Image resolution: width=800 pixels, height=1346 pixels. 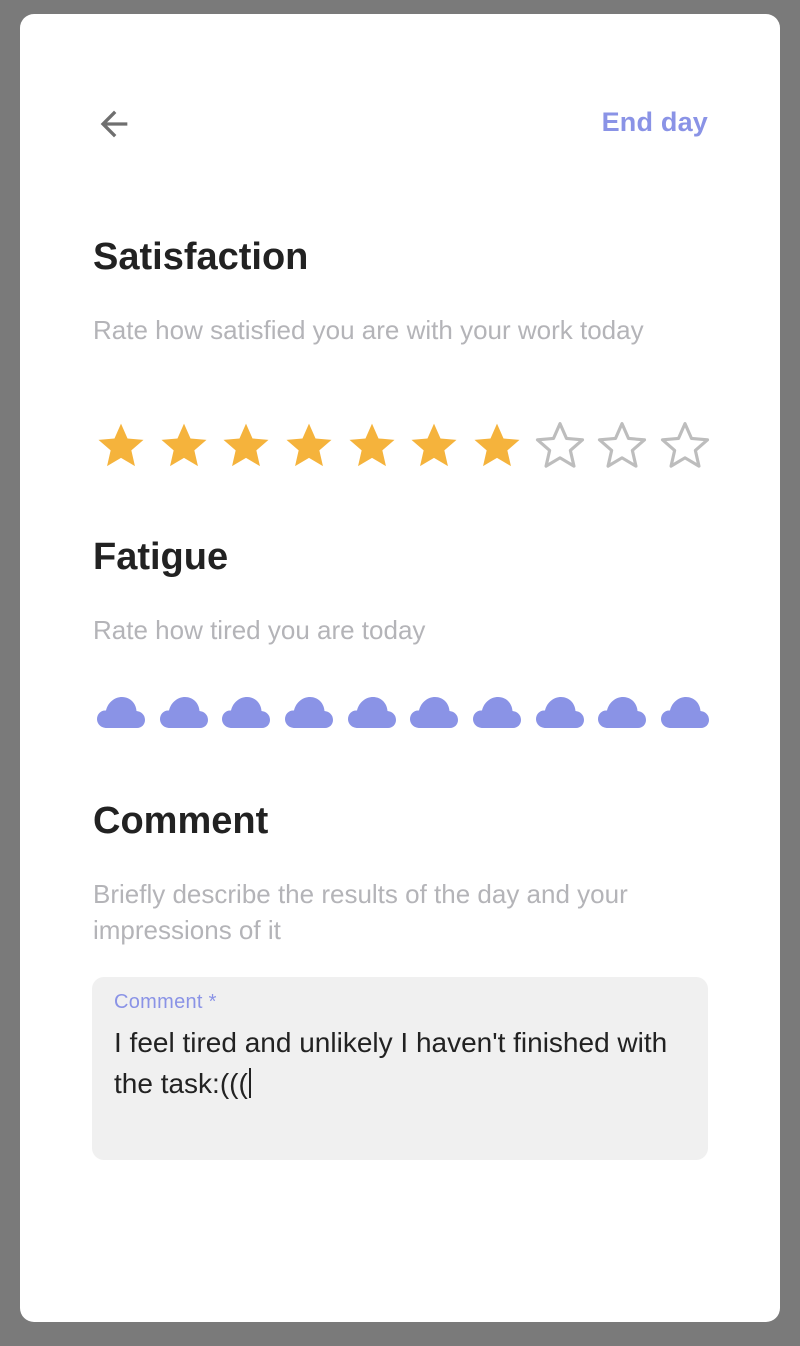 What do you see at coordinates (161, 557) in the screenshot?
I see `fatigue-title: Fatigue` at bounding box center [161, 557].